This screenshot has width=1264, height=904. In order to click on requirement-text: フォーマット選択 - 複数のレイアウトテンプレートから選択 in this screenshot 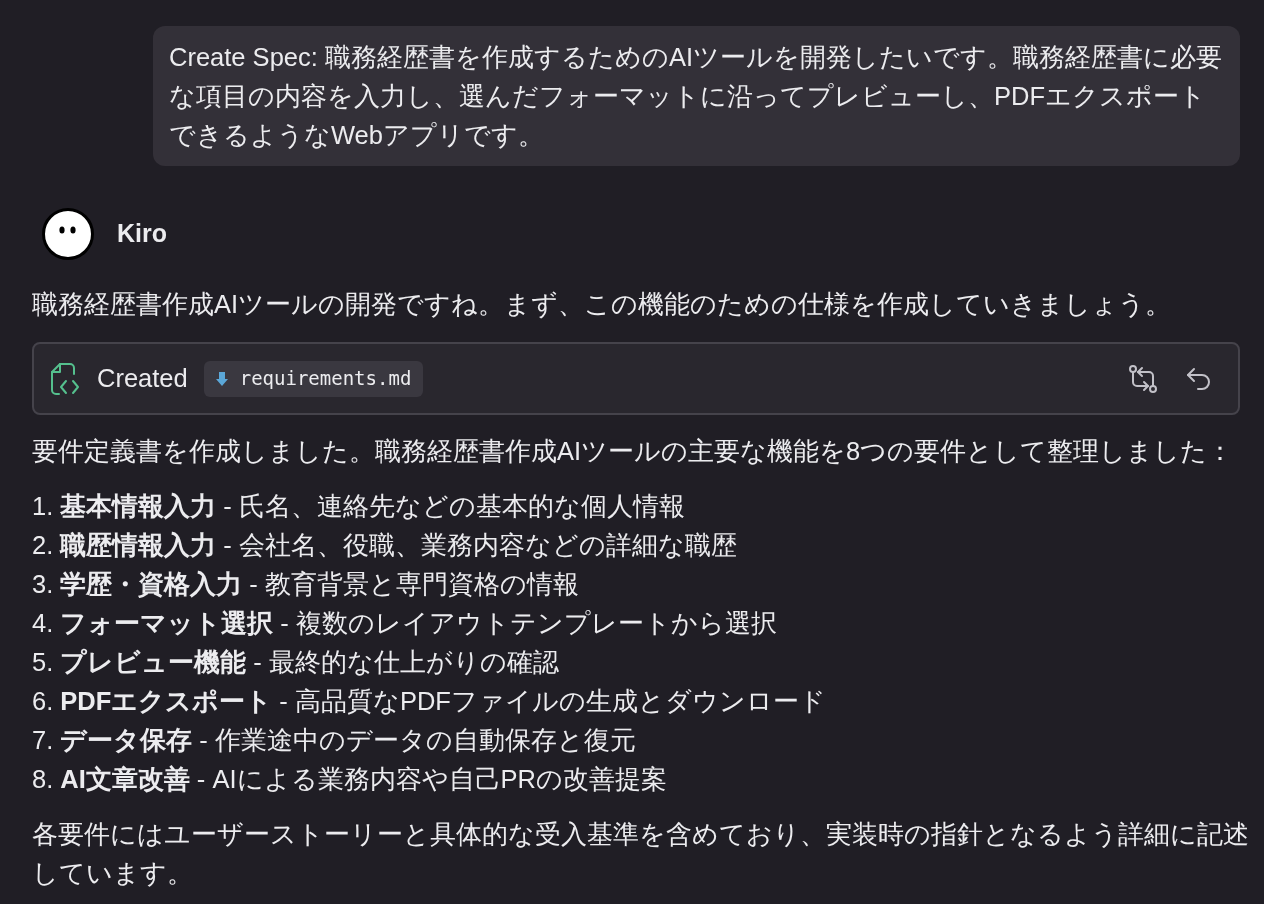, I will do `click(418, 623)`.